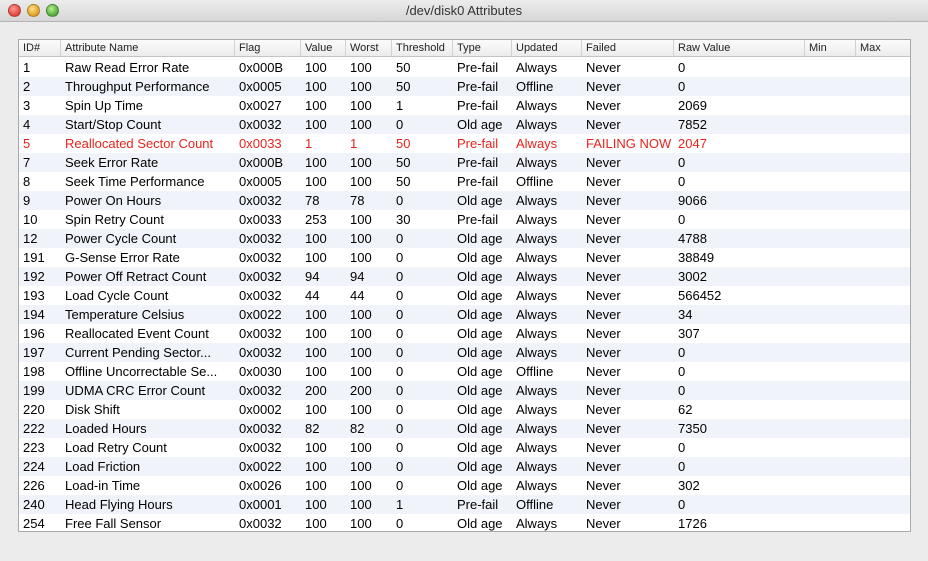 The image size is (928, 561). What do you see at coordinates (260, 86) in the screenshot?
I see `cell-flag: 0x0005` at bounding box center [260, 86].